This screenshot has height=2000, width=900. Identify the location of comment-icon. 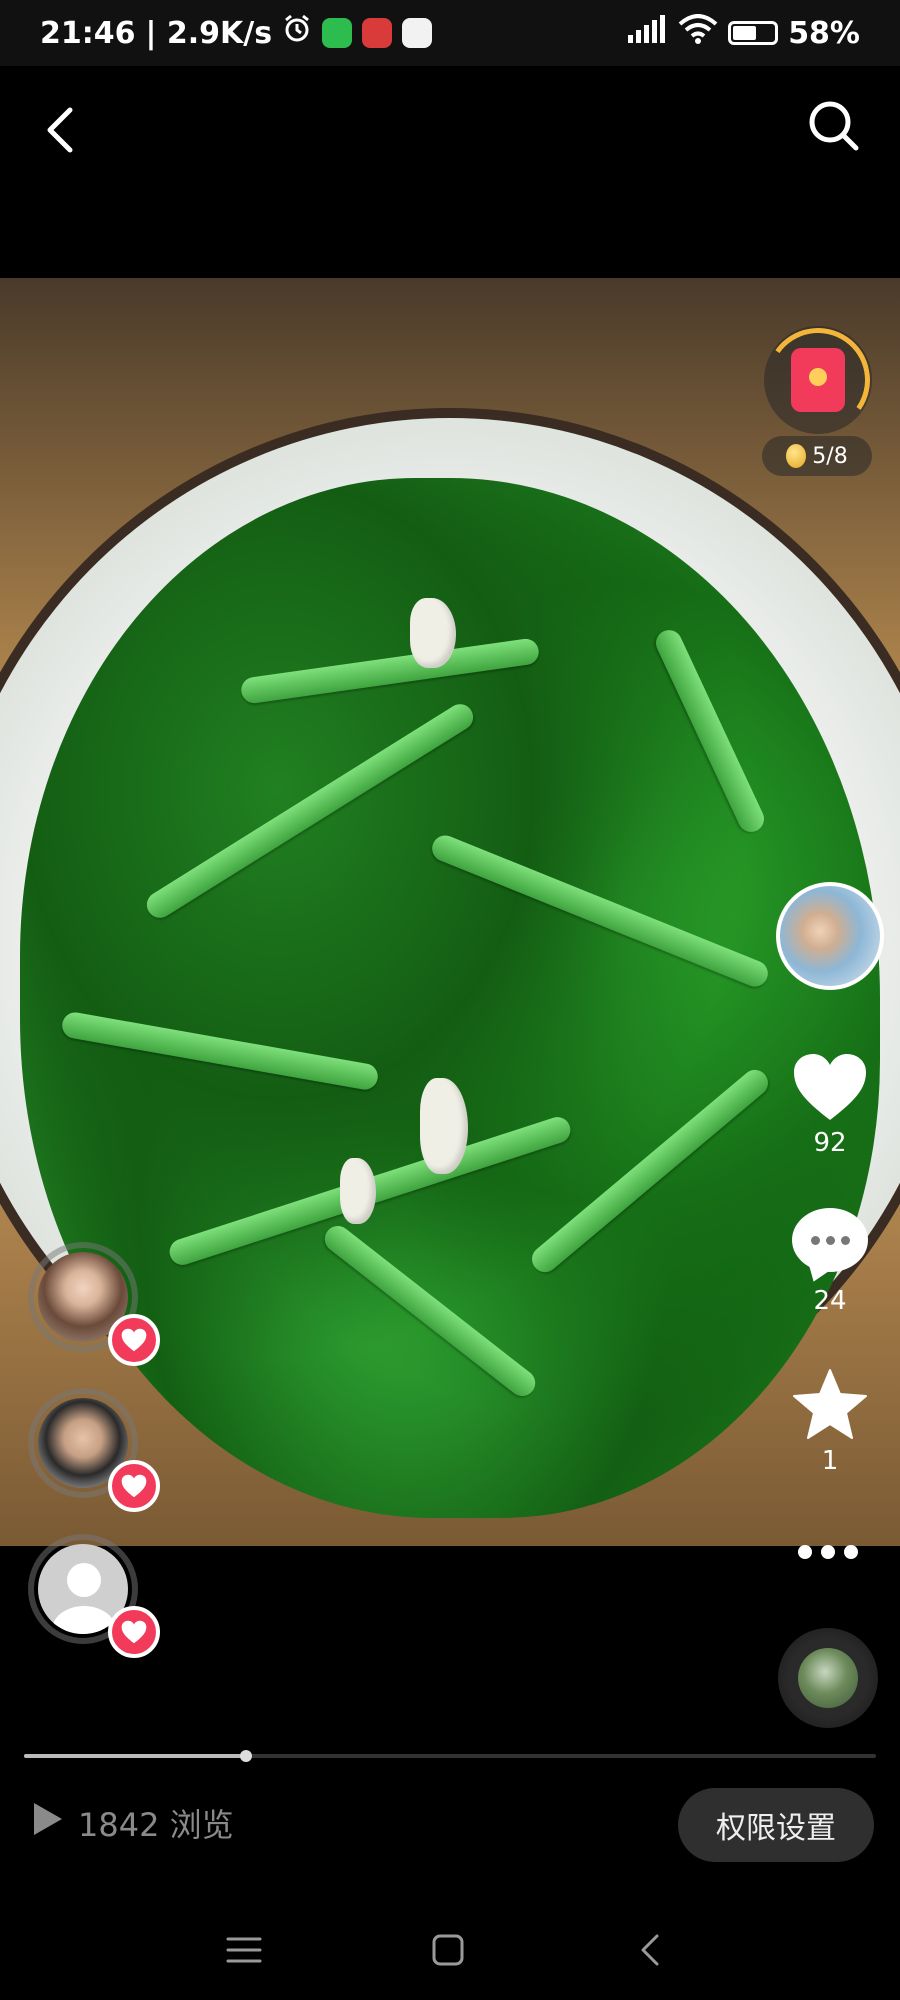
(830, 1240).